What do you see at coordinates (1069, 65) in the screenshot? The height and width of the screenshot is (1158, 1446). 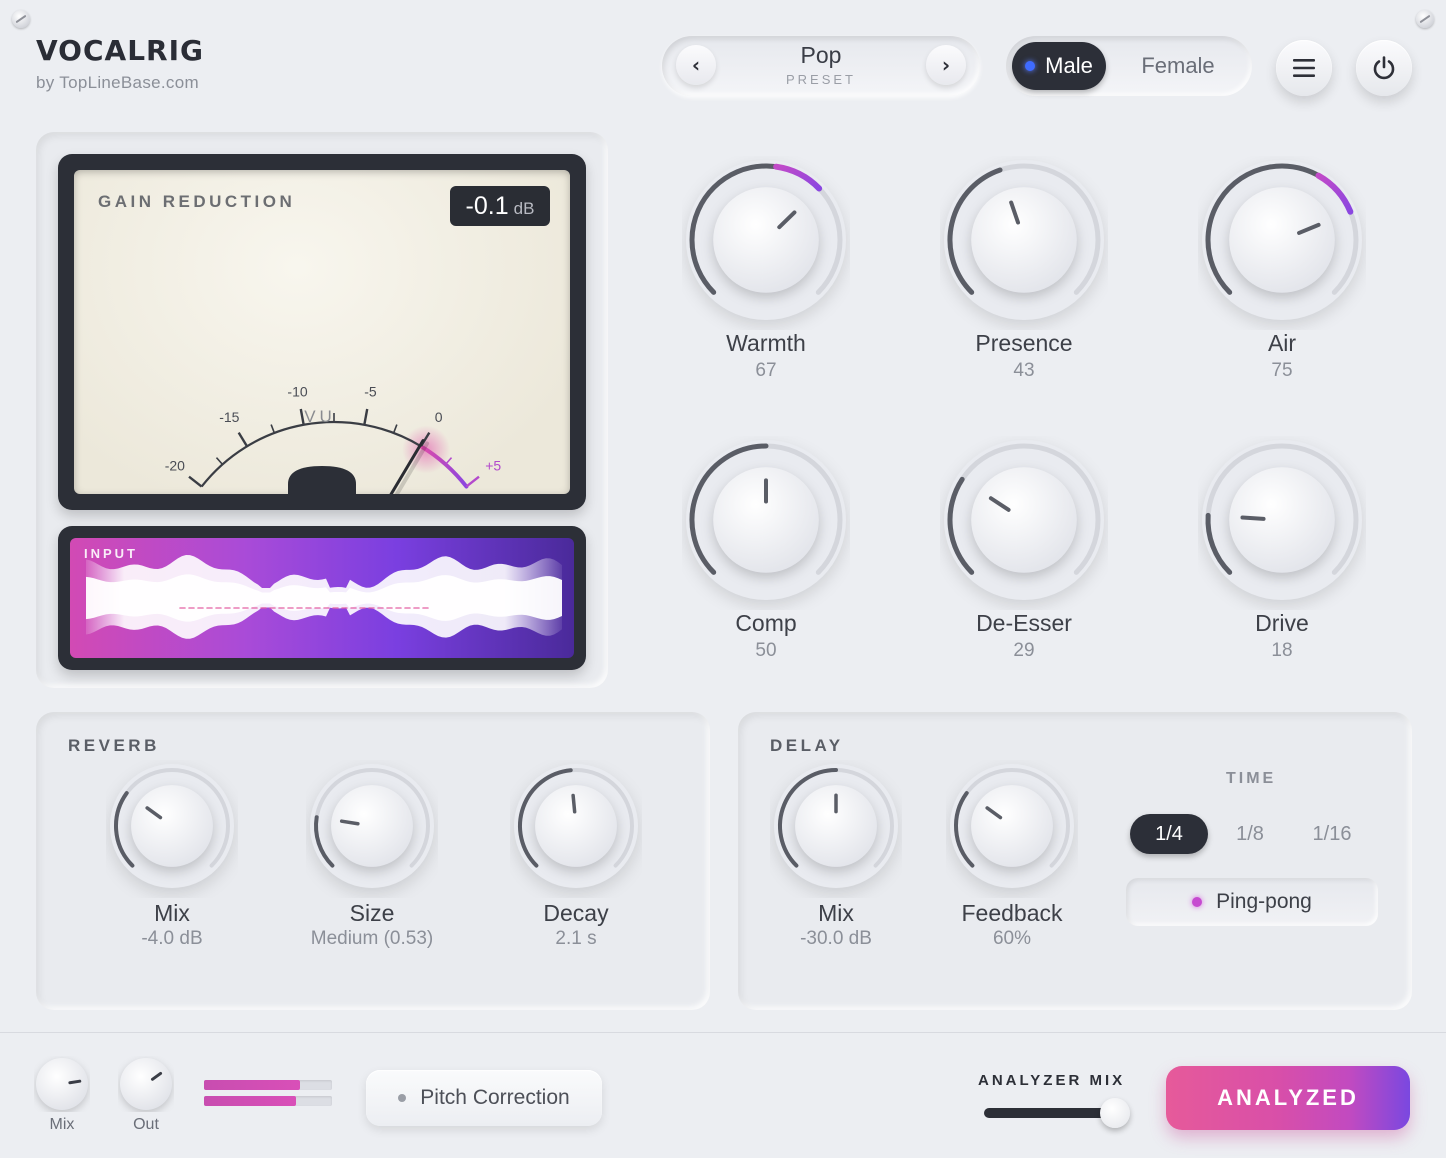 I see `voice-male-label: Male` at bounding box center [1069, 65].